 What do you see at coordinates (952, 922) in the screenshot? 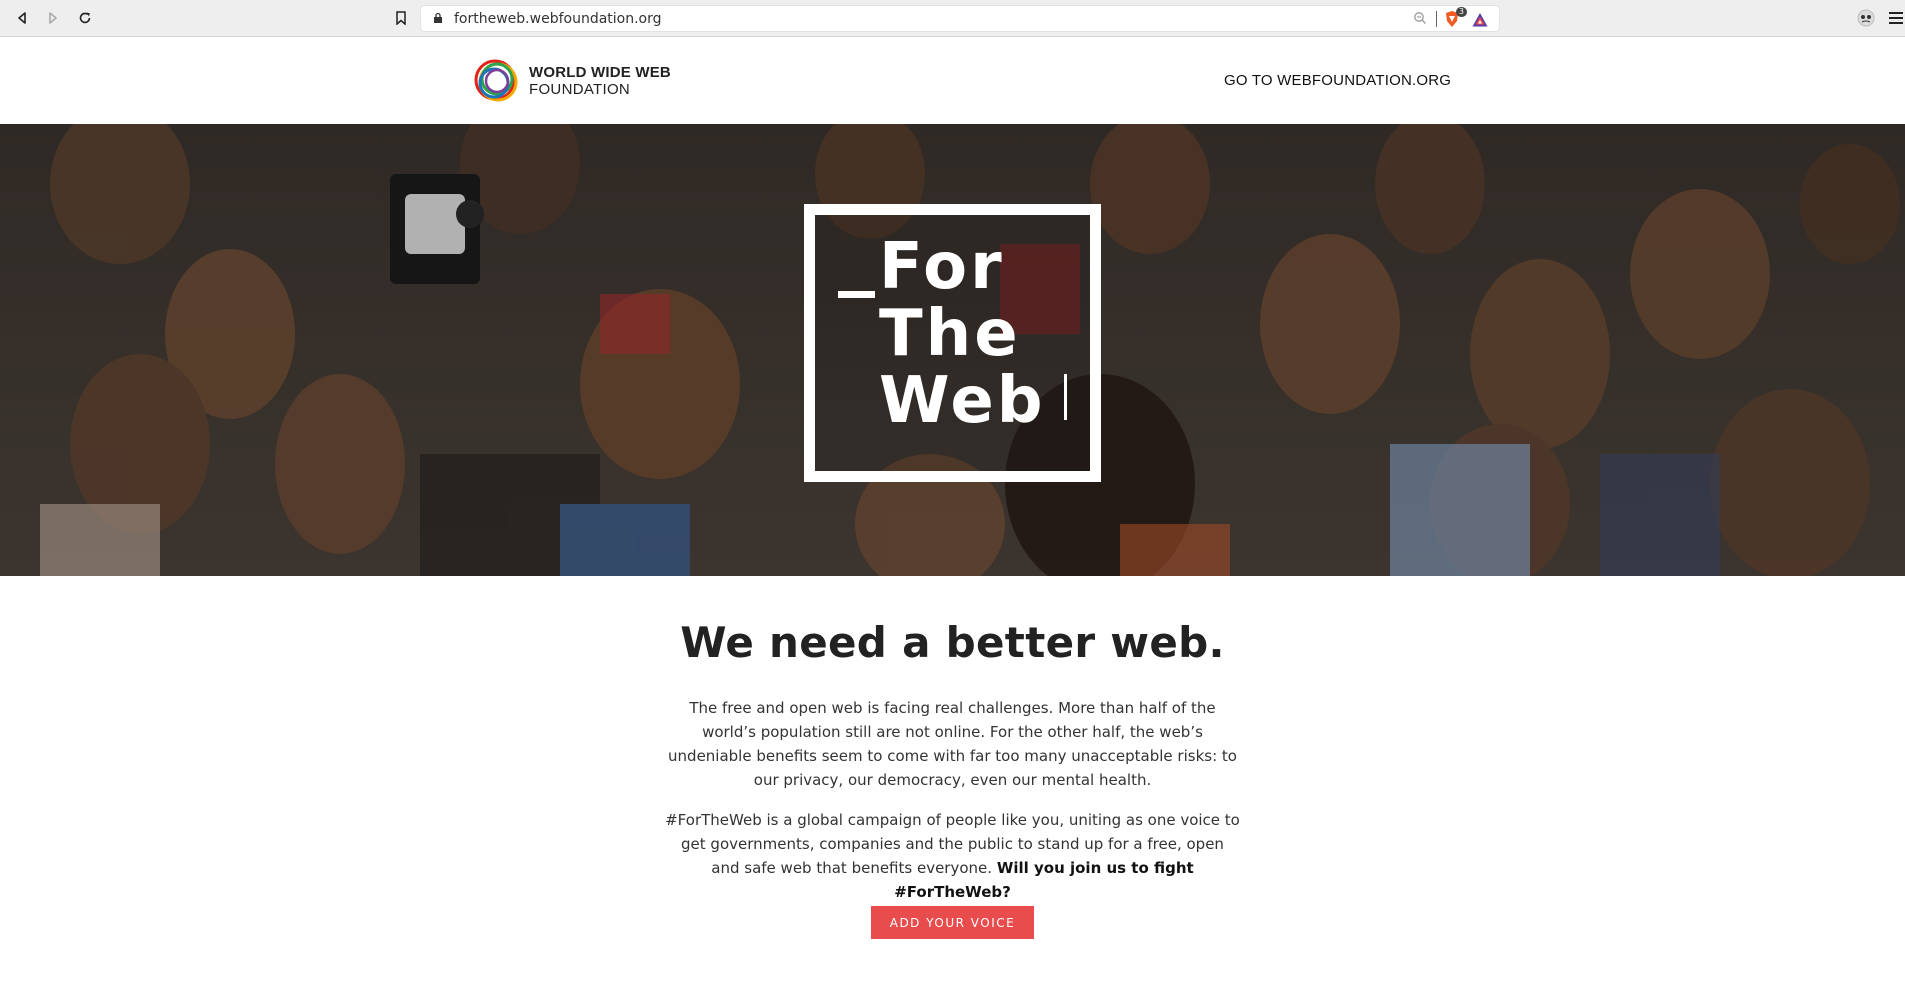
I see `add-your-voice-button: ADD YOUR VOICE` at bounding box center [952, 922].